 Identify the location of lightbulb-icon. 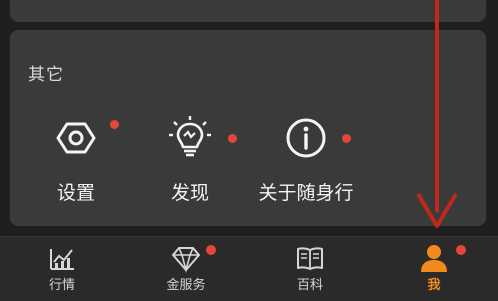
(190, 138).